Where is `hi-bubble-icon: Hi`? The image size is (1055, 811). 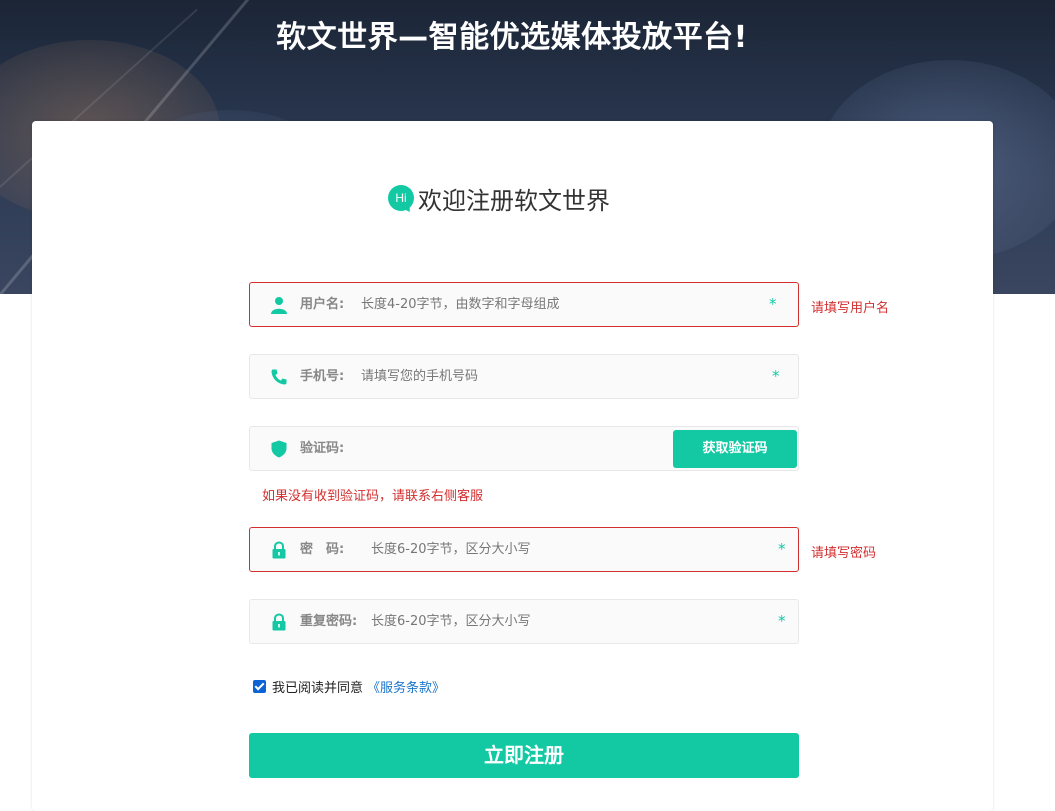 hi-bubble-icon: Hi is located at coordinates (402, 200).